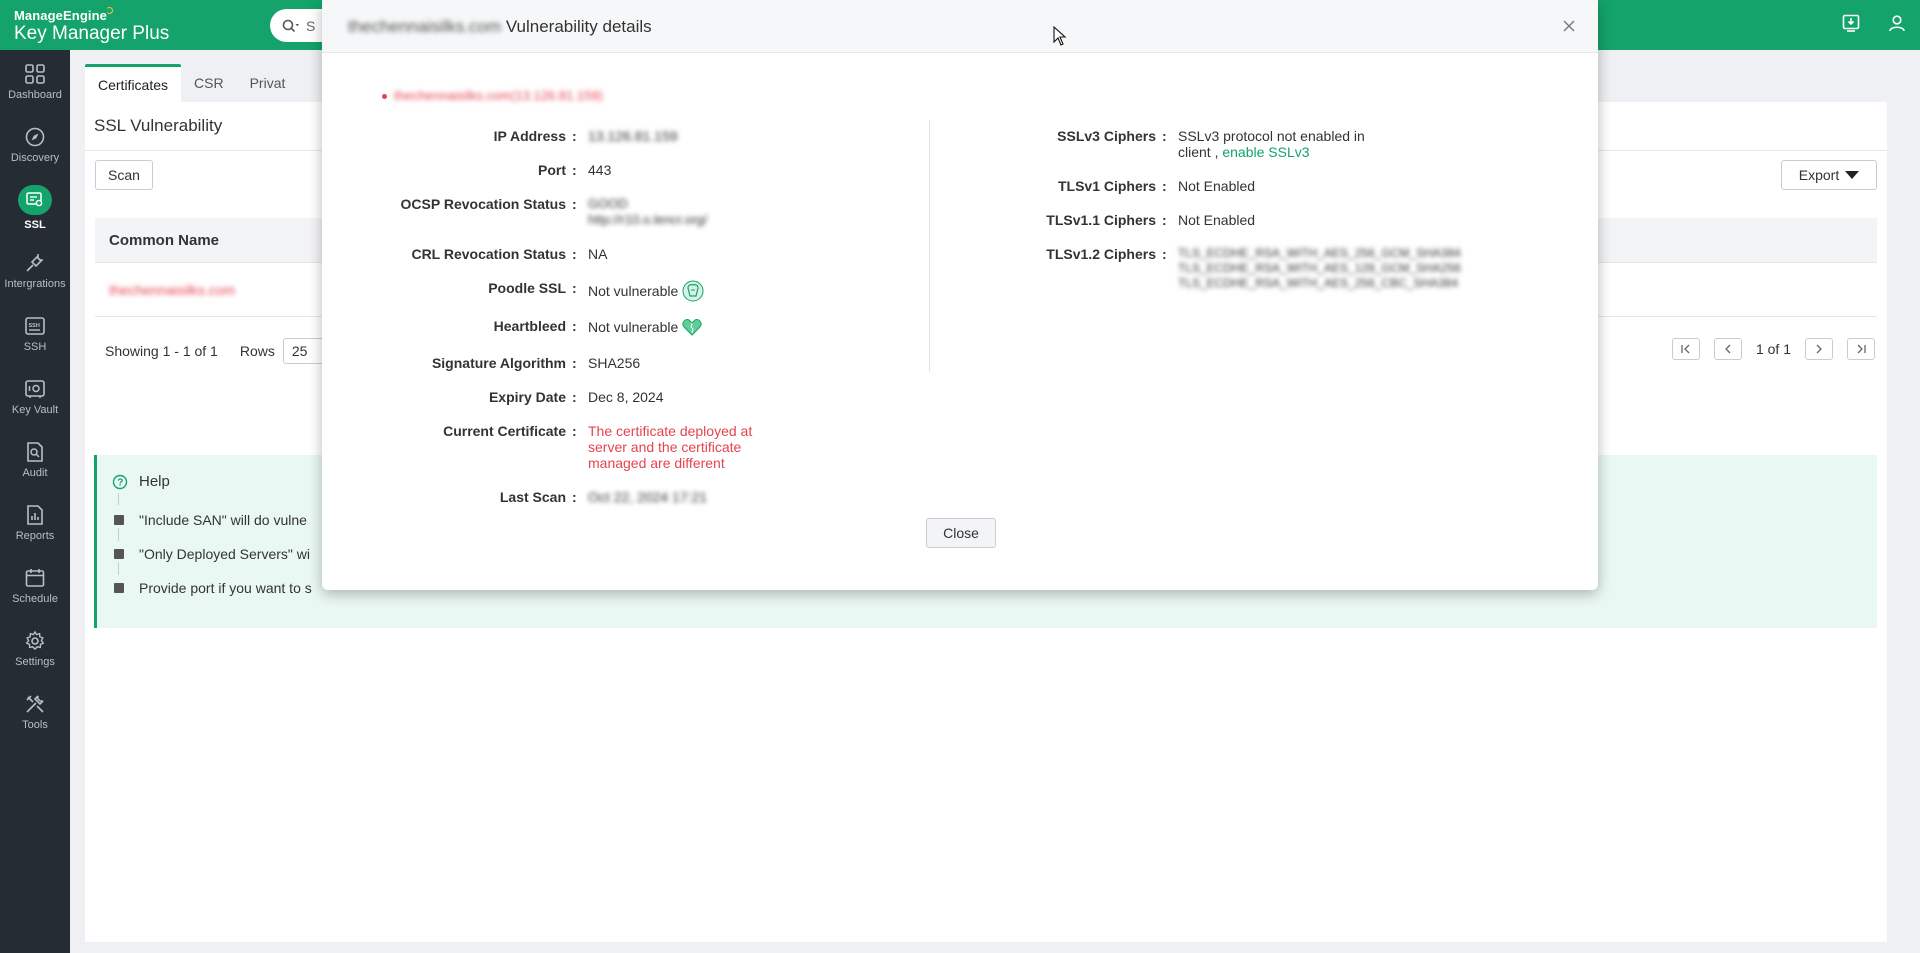 Image resolution: width=1920 pixels, height=953 pixels. I want to click on first-page-button, so click(1685, 349).